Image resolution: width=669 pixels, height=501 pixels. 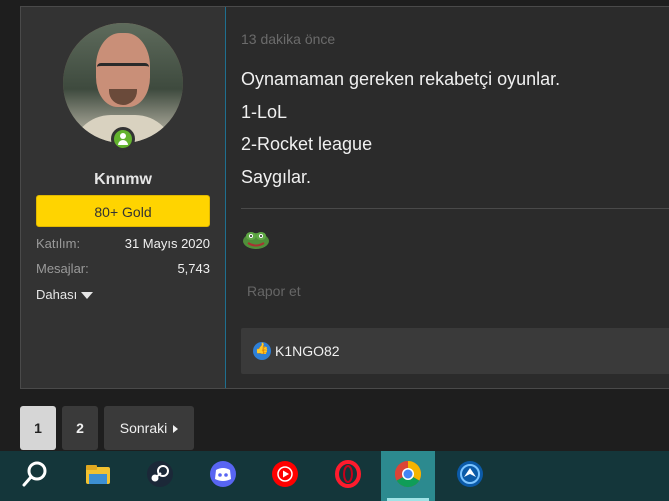 I want to click on rocket-league-icon, so click(x=470, y=474).